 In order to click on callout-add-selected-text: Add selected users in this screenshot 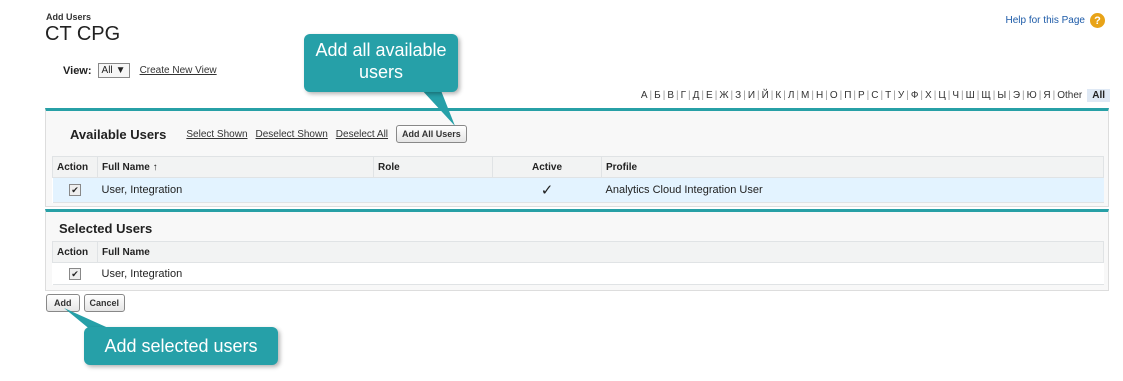, I will do `click(181, 346)`.